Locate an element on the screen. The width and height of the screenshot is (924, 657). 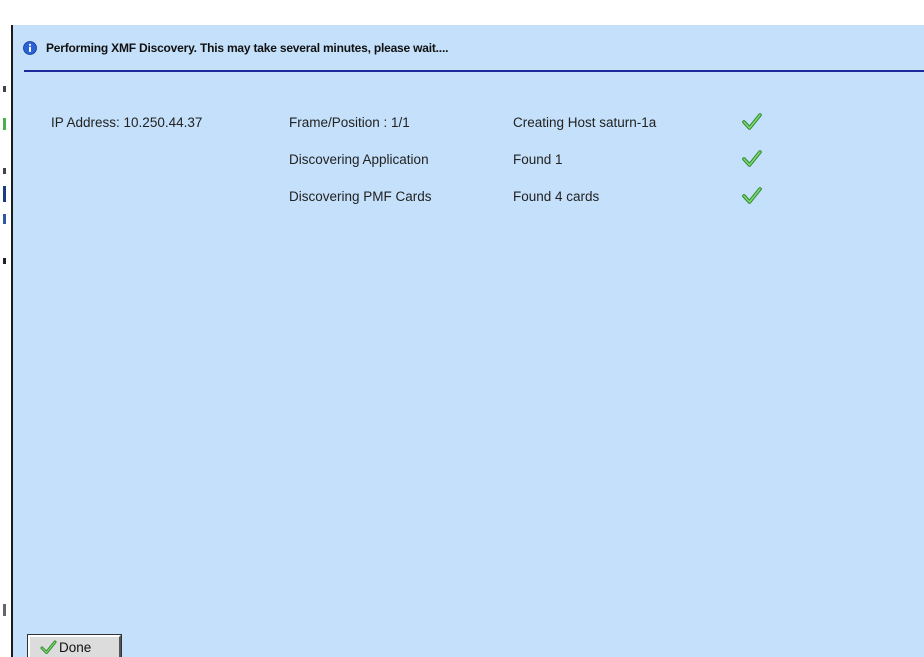
result-label: Found 4 cards is located at coordinates (556, 196).